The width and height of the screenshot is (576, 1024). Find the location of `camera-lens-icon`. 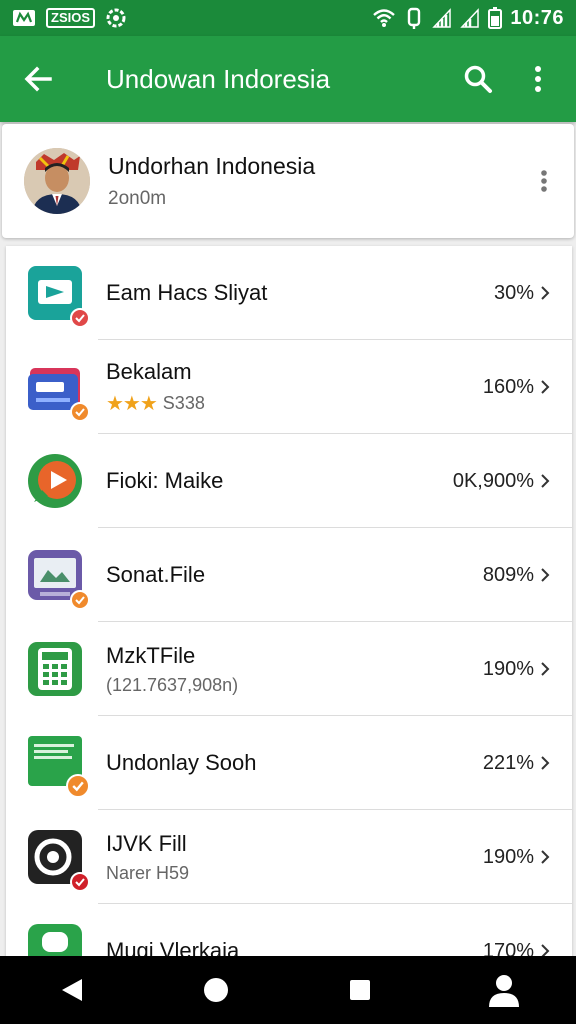

camera-lens-icon is located at coordinates (58, 860).